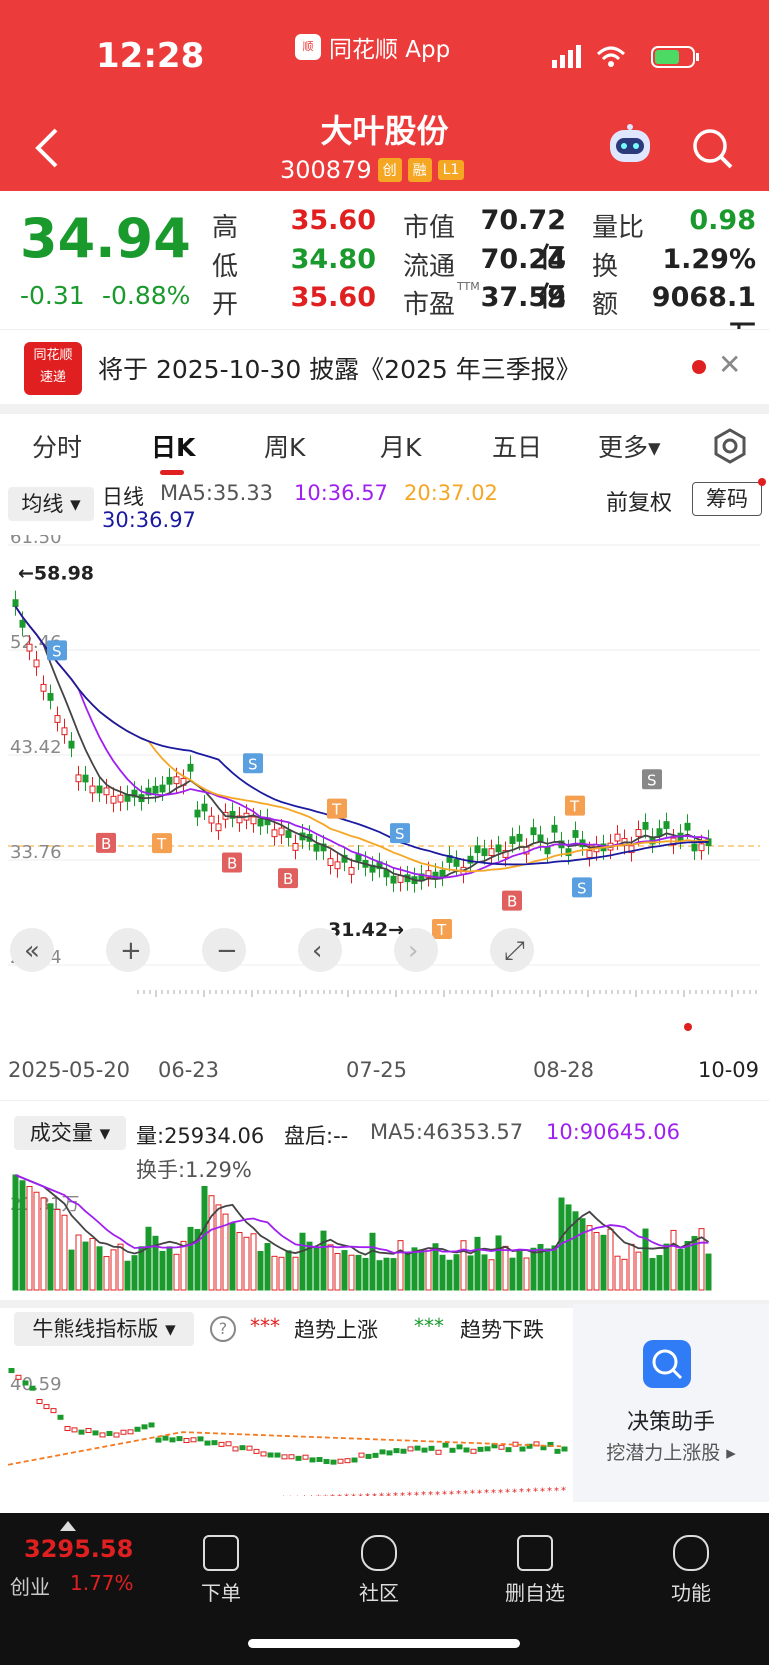  What do you see at coordinates (517, 446) in the screenshot?
I see `tab-five-day: 五日` at bounding box center [517, 446].